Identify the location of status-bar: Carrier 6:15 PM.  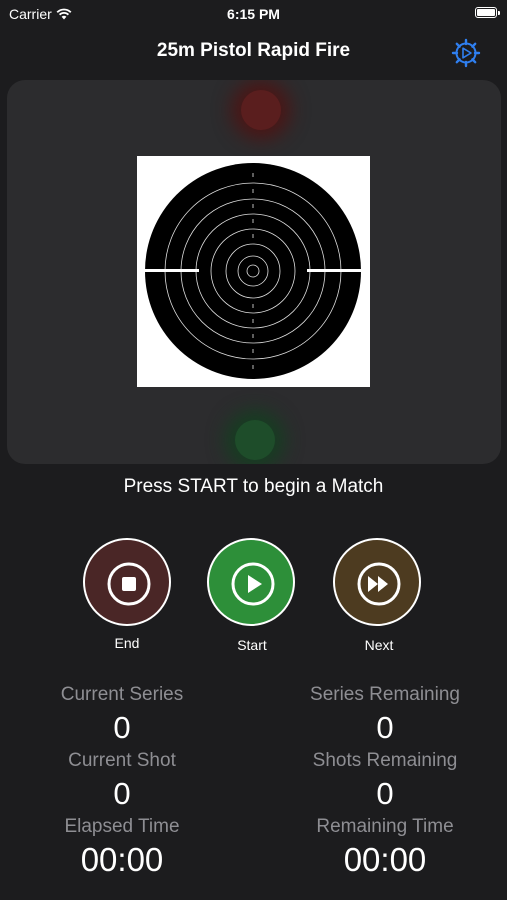
(253, 15).